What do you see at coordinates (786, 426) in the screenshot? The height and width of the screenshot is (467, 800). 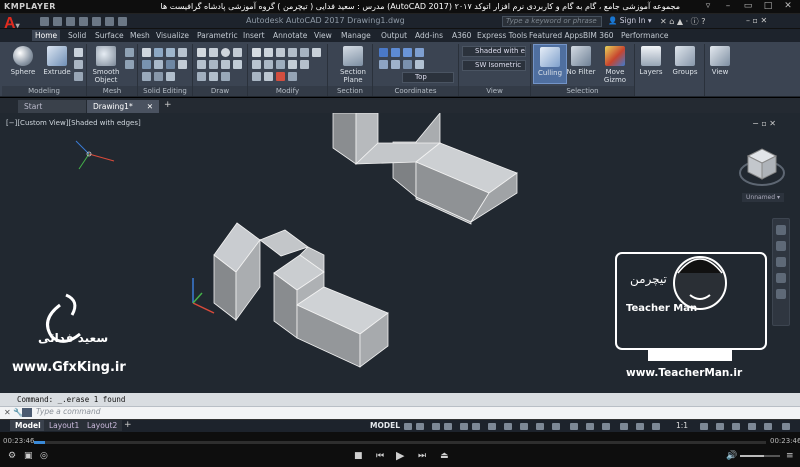 I see `customization-icon` at bounding box center [786, 426].